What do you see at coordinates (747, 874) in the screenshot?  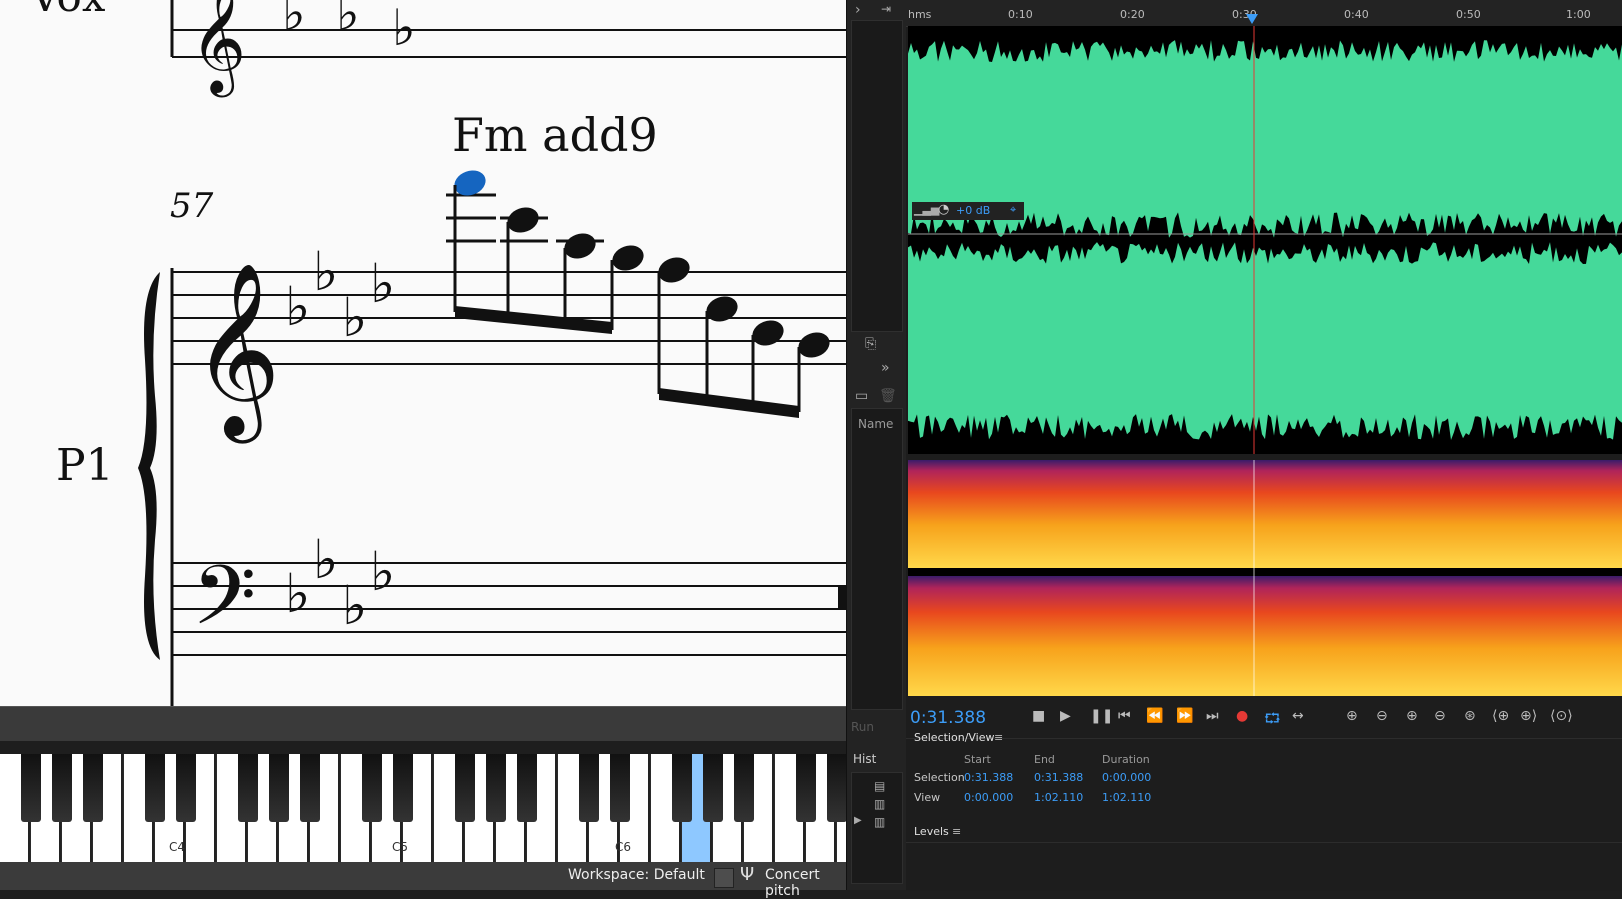 I see `tuning-fork-icon: Ψ` at bounding box center [747, 874].